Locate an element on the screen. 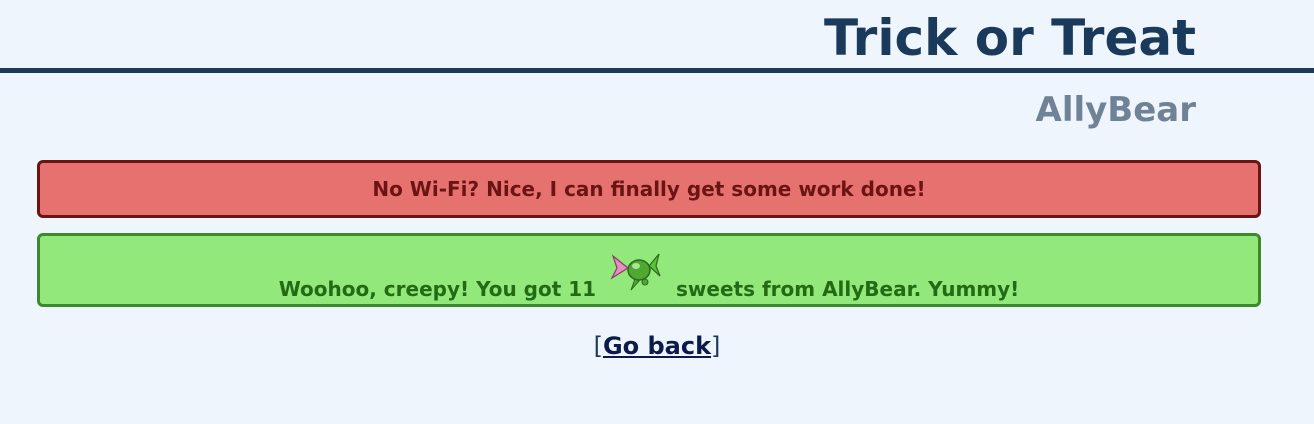 The height and width of the screenshot is (424, 1314). back-nav: [Go back] is located at coordinates (657, 346).